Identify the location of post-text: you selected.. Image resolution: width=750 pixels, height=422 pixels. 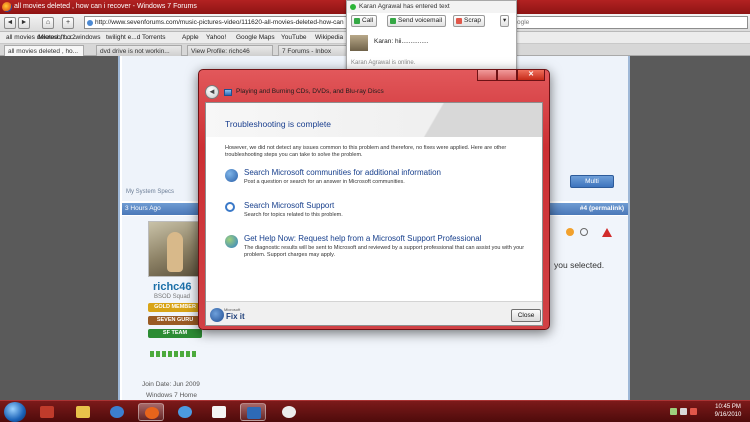
(579, 265).